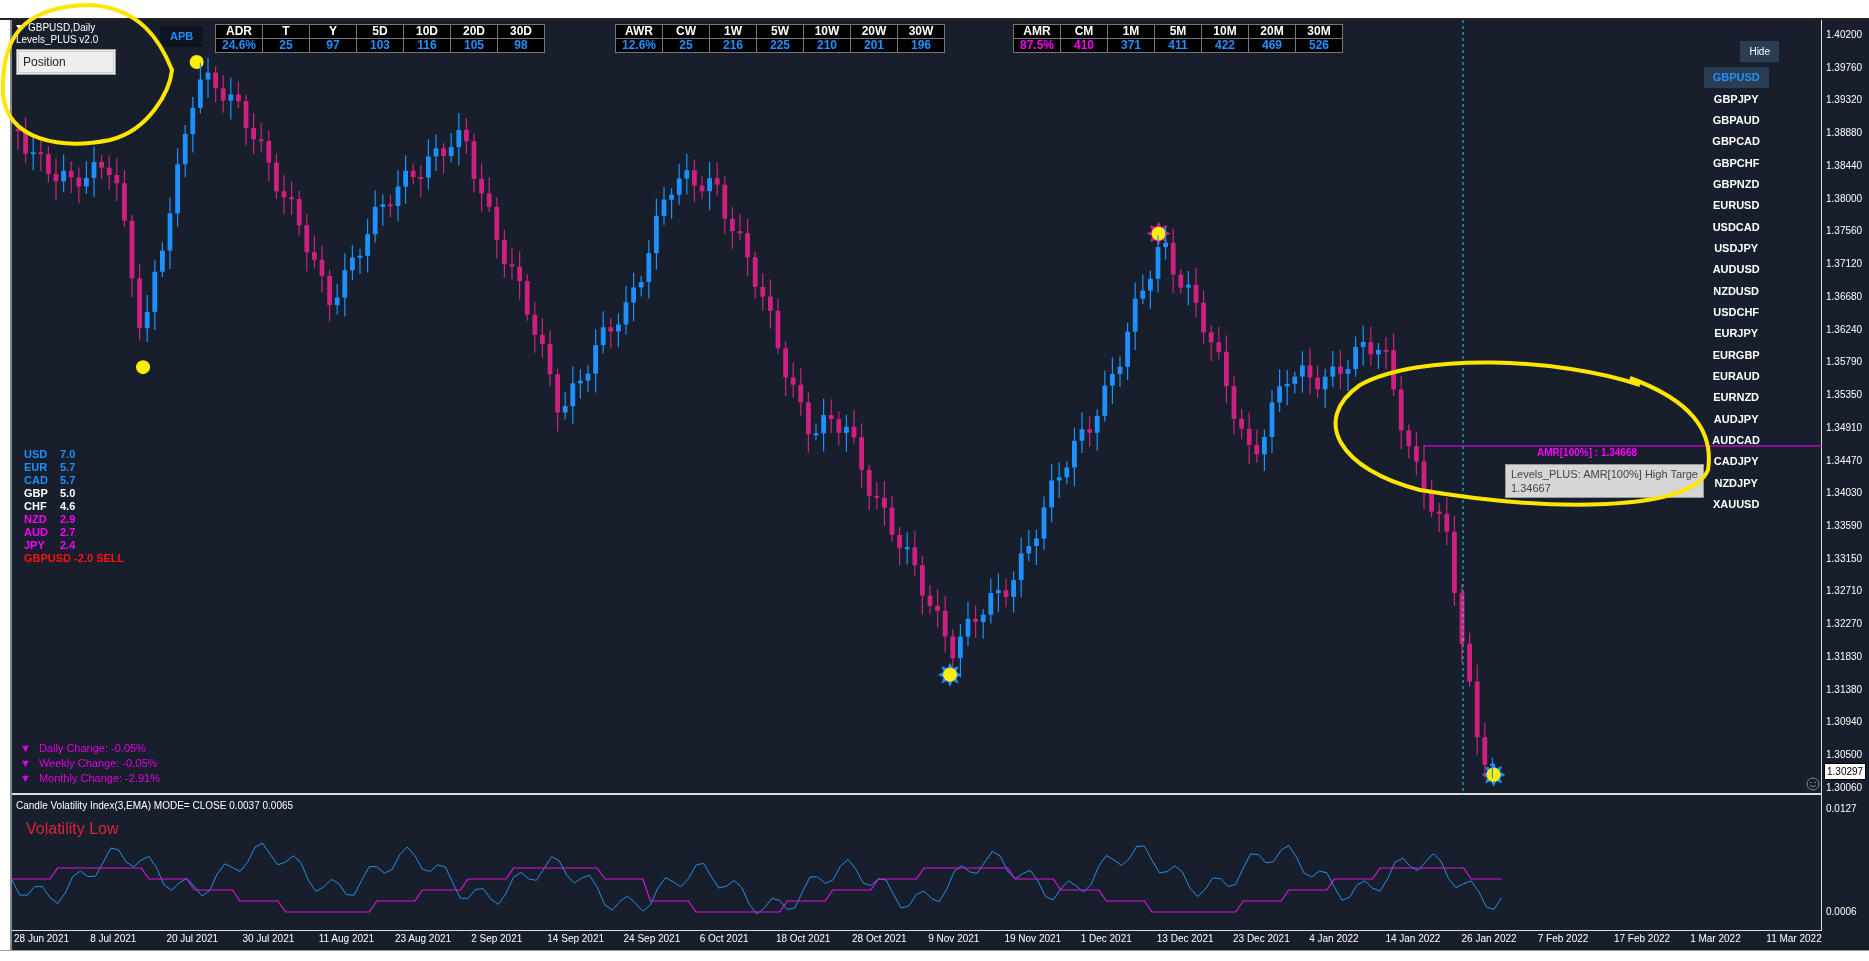 This screenshot has width=1869, height=961. What do you see at coordinates (1794, 939) in the screenshot?
I see `date-label: 11 Mar 2022` at bounding box center [1794, 939].